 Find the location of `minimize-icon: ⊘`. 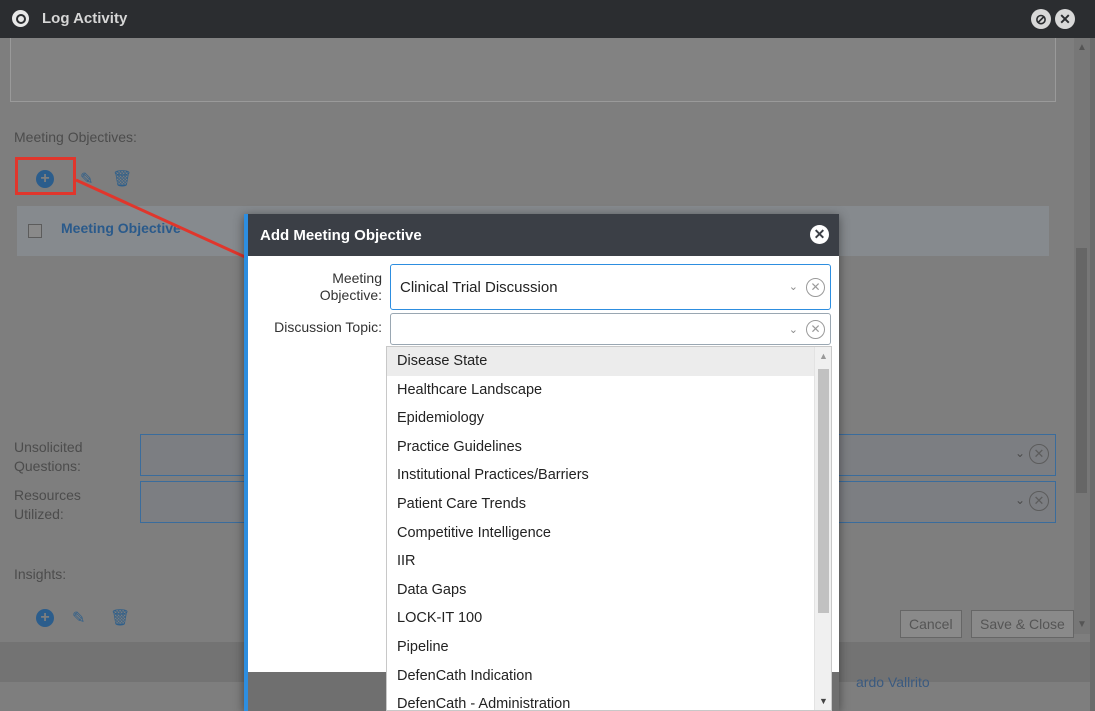

minimize-icon: ⊘ is located at coordinates (1041, 19).